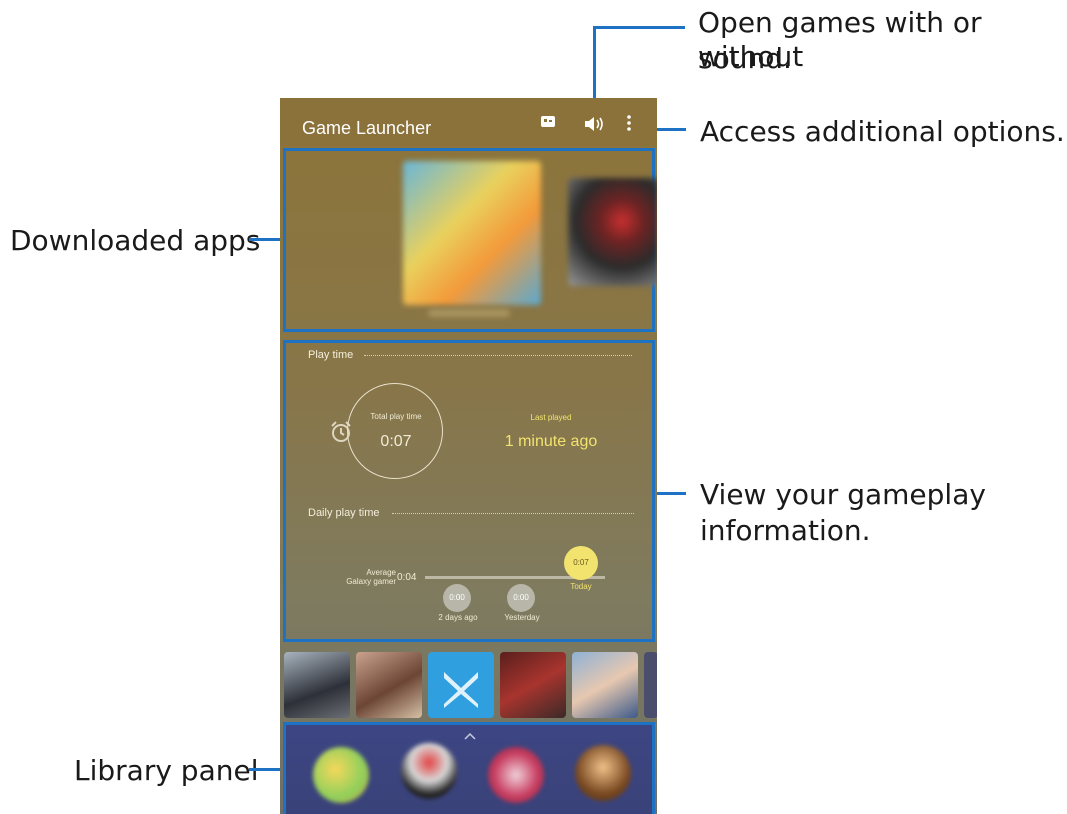 This screenshot has width=1067, height=814. I want to click on downloaded-apps-callout: Downloaded apps, so click(135, 240).